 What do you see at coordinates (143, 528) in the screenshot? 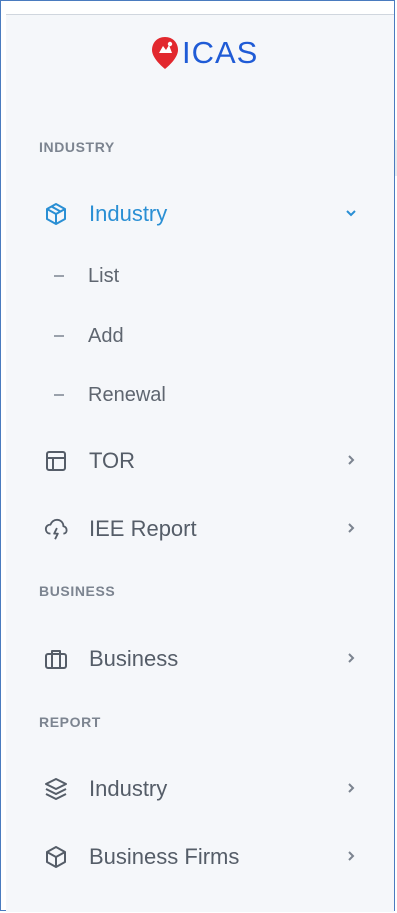
I see `sidebar-item-label: IEE Report` at bounding box center [143, 528].